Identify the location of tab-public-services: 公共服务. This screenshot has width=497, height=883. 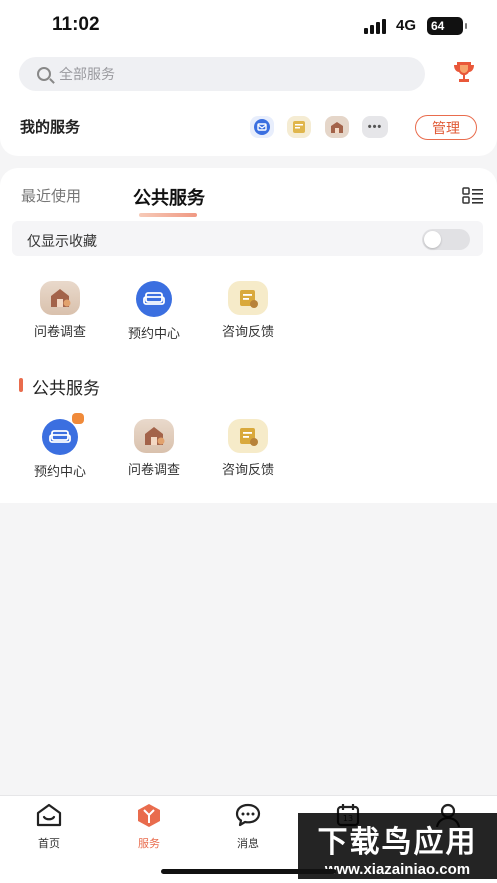
(169, 197).